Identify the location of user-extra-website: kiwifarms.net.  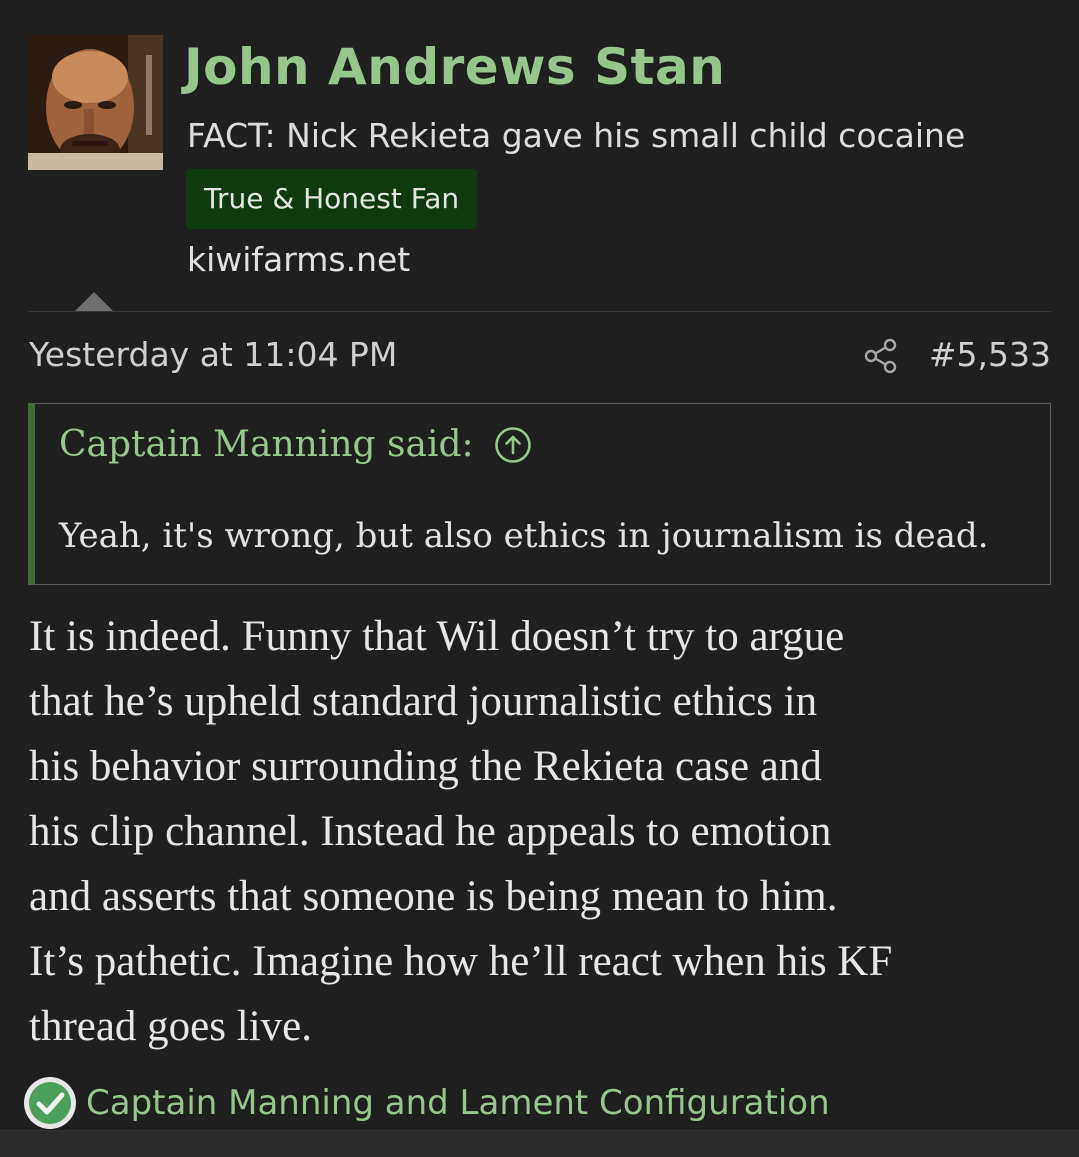
(299, 259).